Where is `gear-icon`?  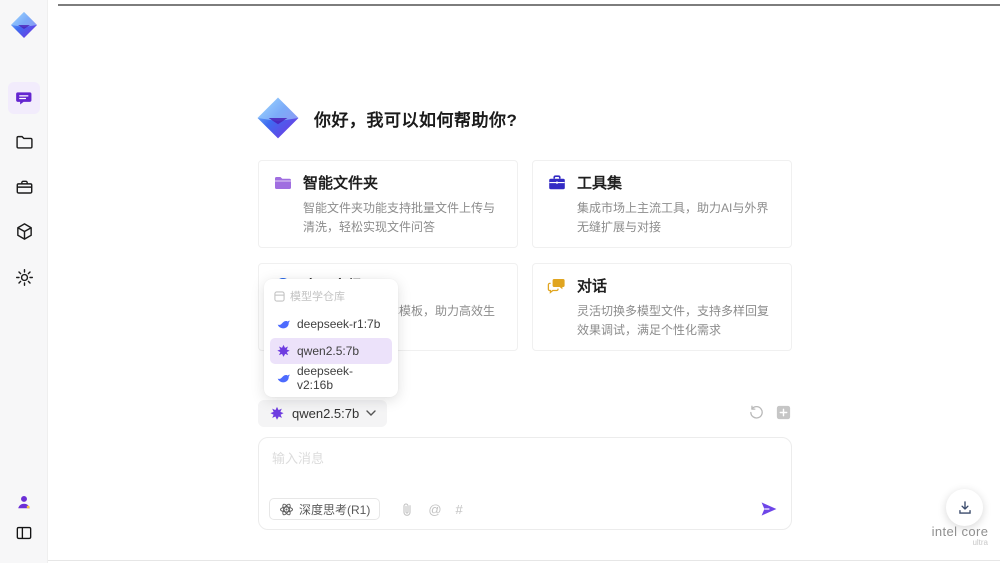 gear-icon is located at coordinates (24, 277).